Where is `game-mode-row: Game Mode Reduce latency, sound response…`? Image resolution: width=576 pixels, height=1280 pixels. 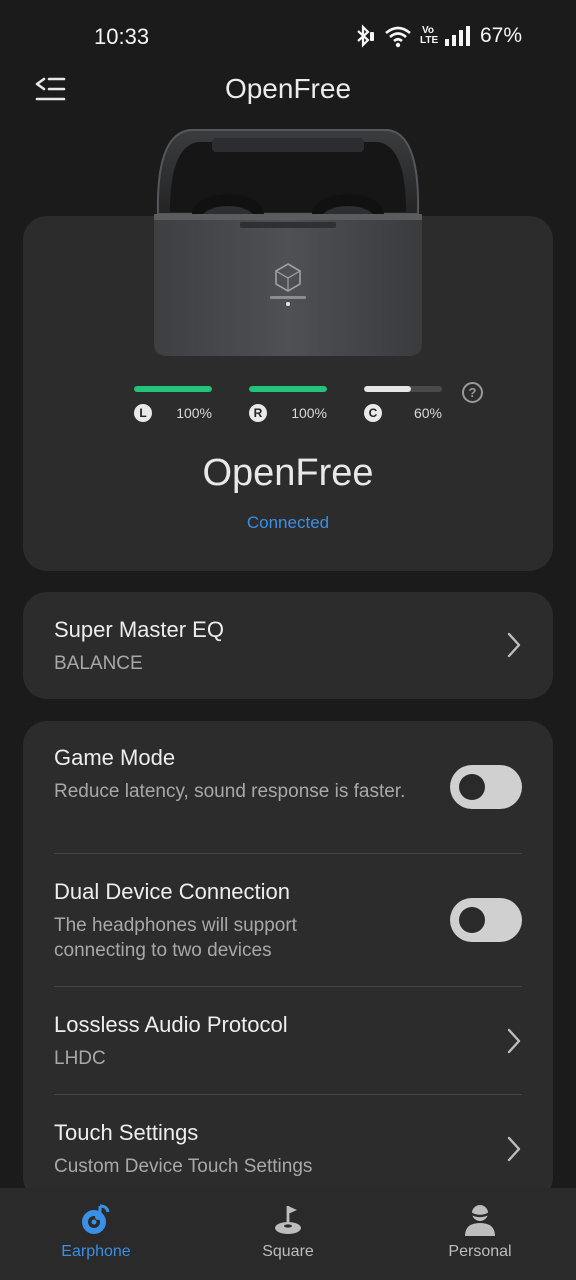
game-mode-row: Game Mode Reduce latency, sound response… is located at coordinates (288, 777).